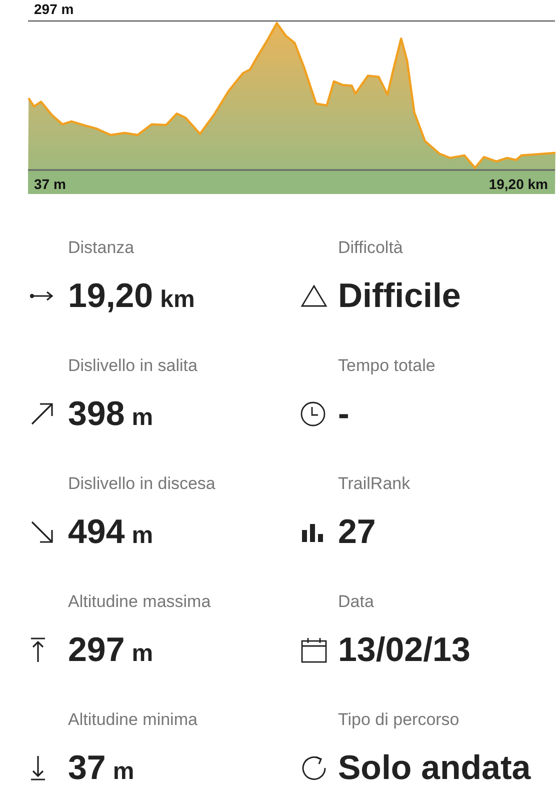 The height and width of the screenshot is (798, 558). Describe the element at coordinates (133, 366) in the screenshot. I see `stat-label: Dislivello in salita` at that location.